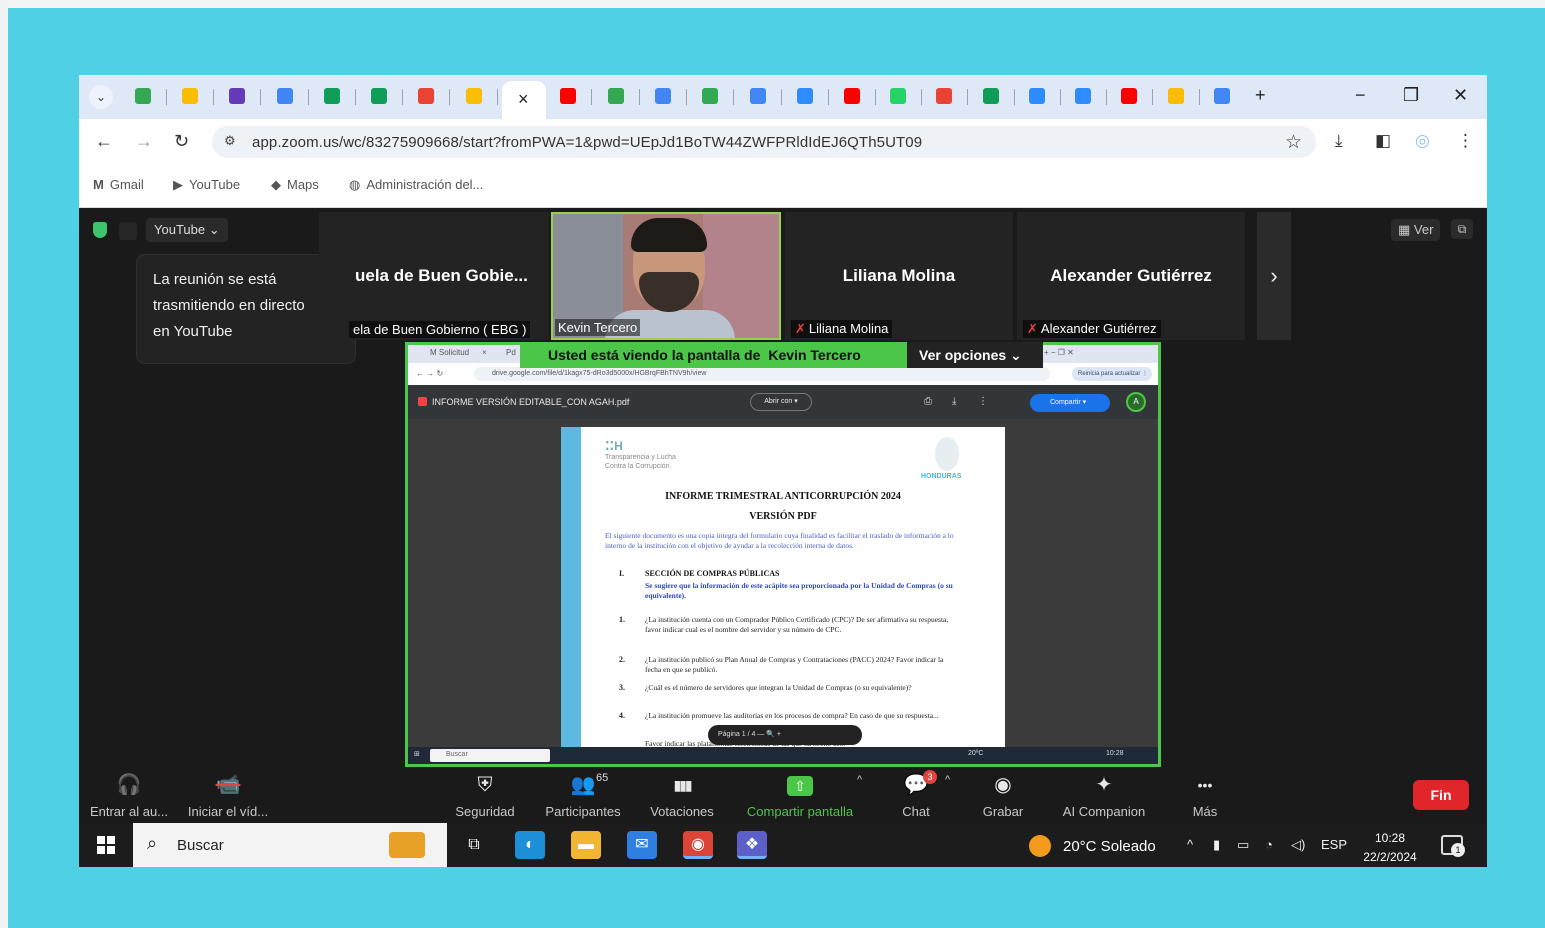  I want to click on bookmark-label: Maps, so click(303, 184).